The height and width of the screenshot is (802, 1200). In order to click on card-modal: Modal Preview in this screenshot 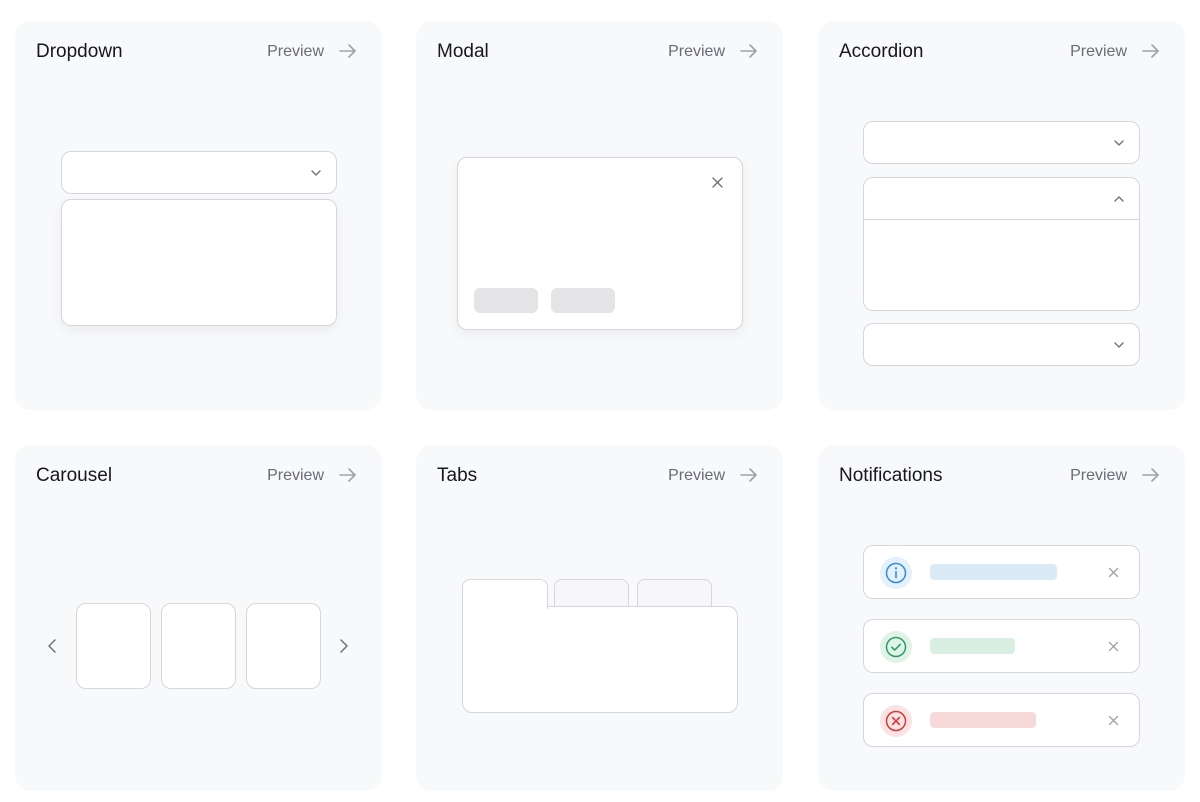, I will do `click(599, 215)`.